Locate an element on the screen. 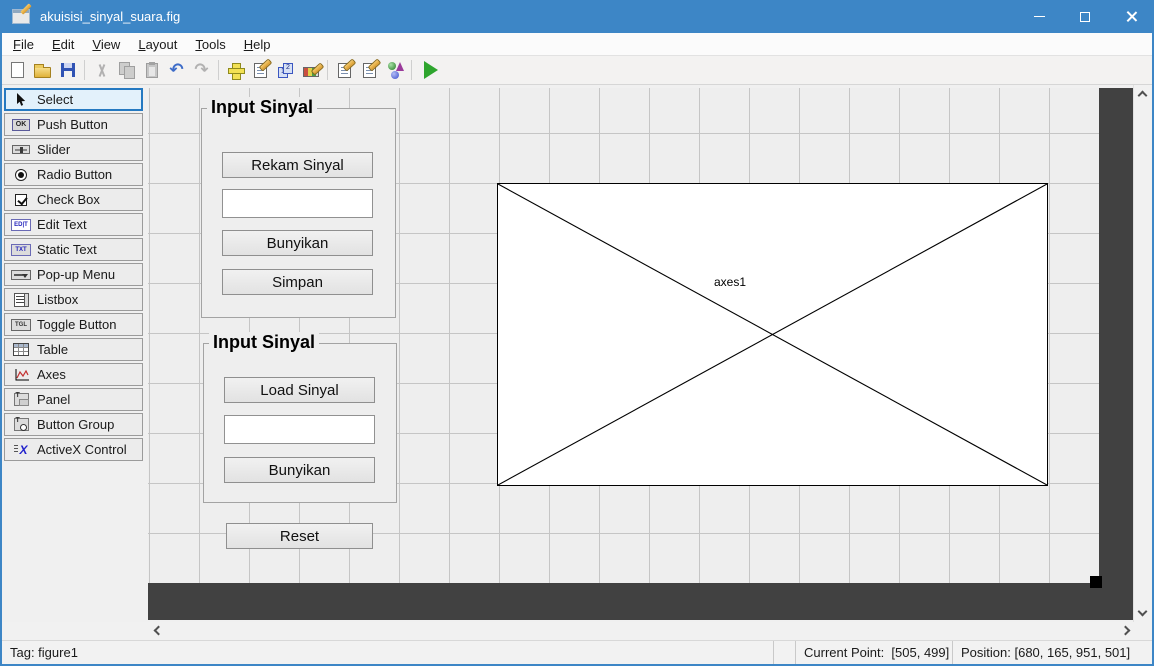 Image resolution: width=1154 pixels, height=666 pixels. palette-item-select: Select is located at coordinates (73, 99).